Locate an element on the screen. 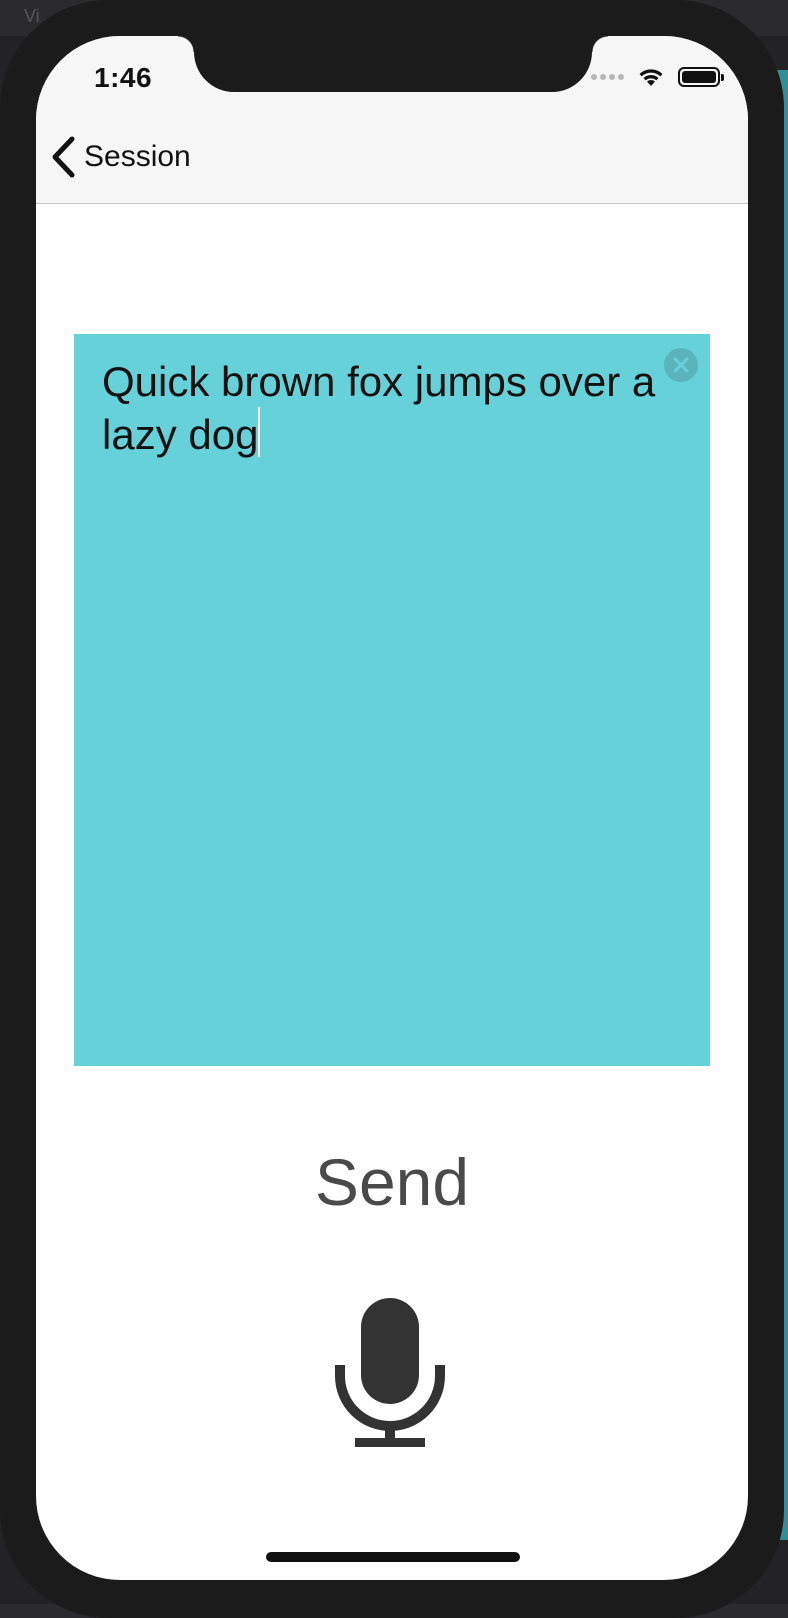  status-time: 1:46 is located at coordinates (123, 77).